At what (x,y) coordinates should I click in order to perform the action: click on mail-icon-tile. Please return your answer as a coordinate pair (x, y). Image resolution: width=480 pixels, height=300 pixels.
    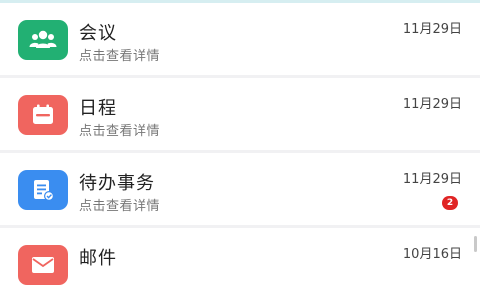
    Looking at the image, I should click on (43, 265).